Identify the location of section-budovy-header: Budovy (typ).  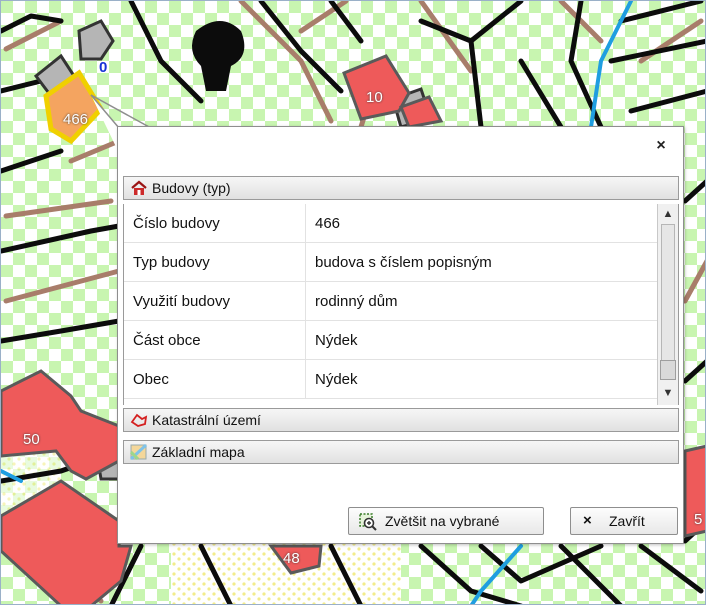
(401, 188).